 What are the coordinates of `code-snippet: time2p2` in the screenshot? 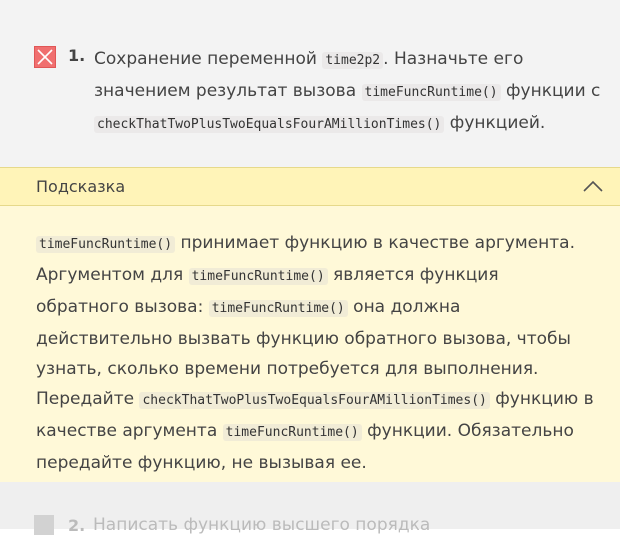 It's located at (353, 60).